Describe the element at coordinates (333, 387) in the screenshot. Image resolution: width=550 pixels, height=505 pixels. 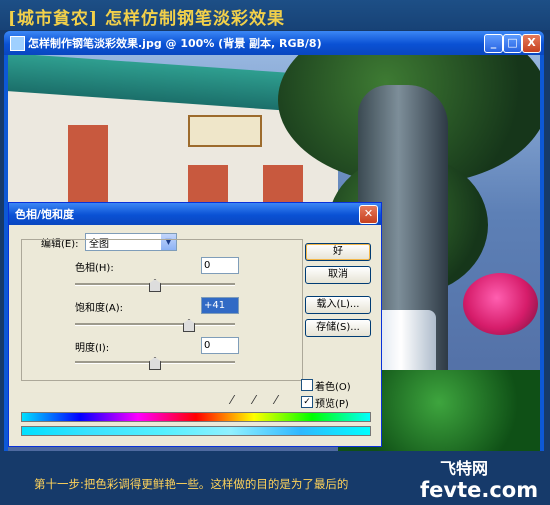
I see `colorize-label: 着色(O)` at that location.